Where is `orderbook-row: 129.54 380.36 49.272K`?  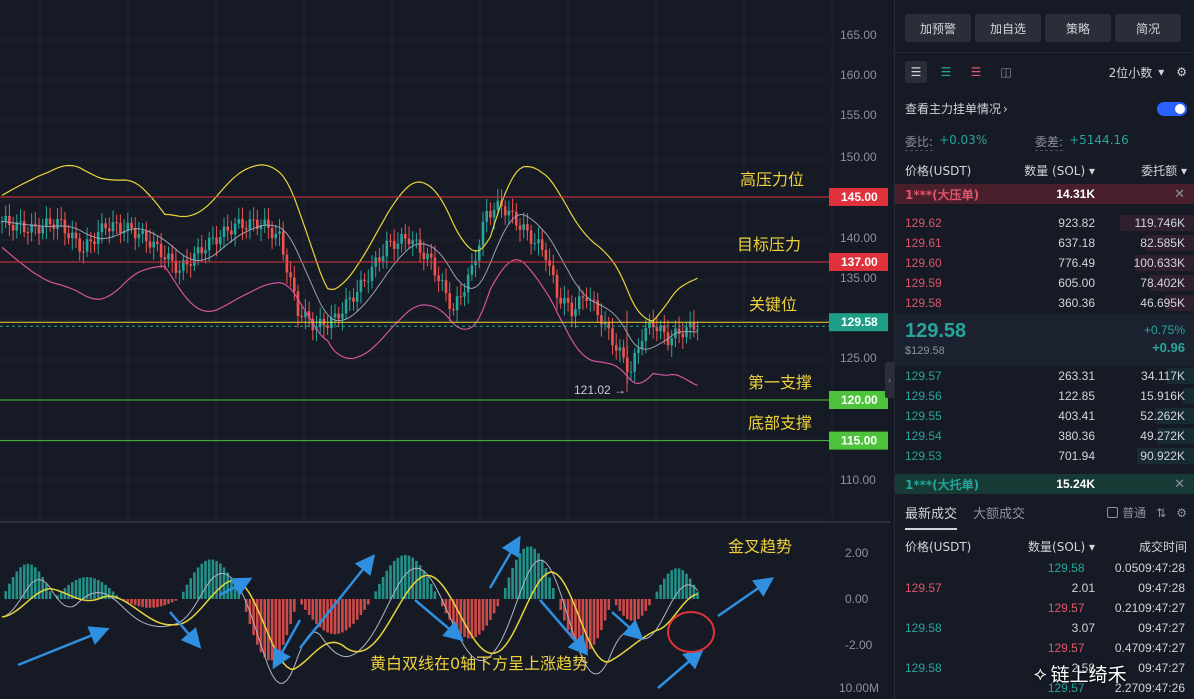 orderbook-row: 129.54 380.36 49.272K is located at coordinates (1044, 436).